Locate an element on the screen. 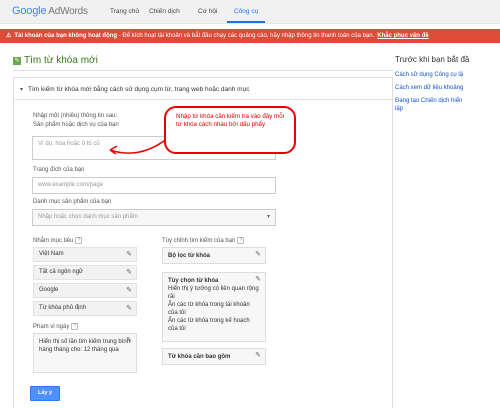  annotation-arrow is located at coordinates (139, 146).